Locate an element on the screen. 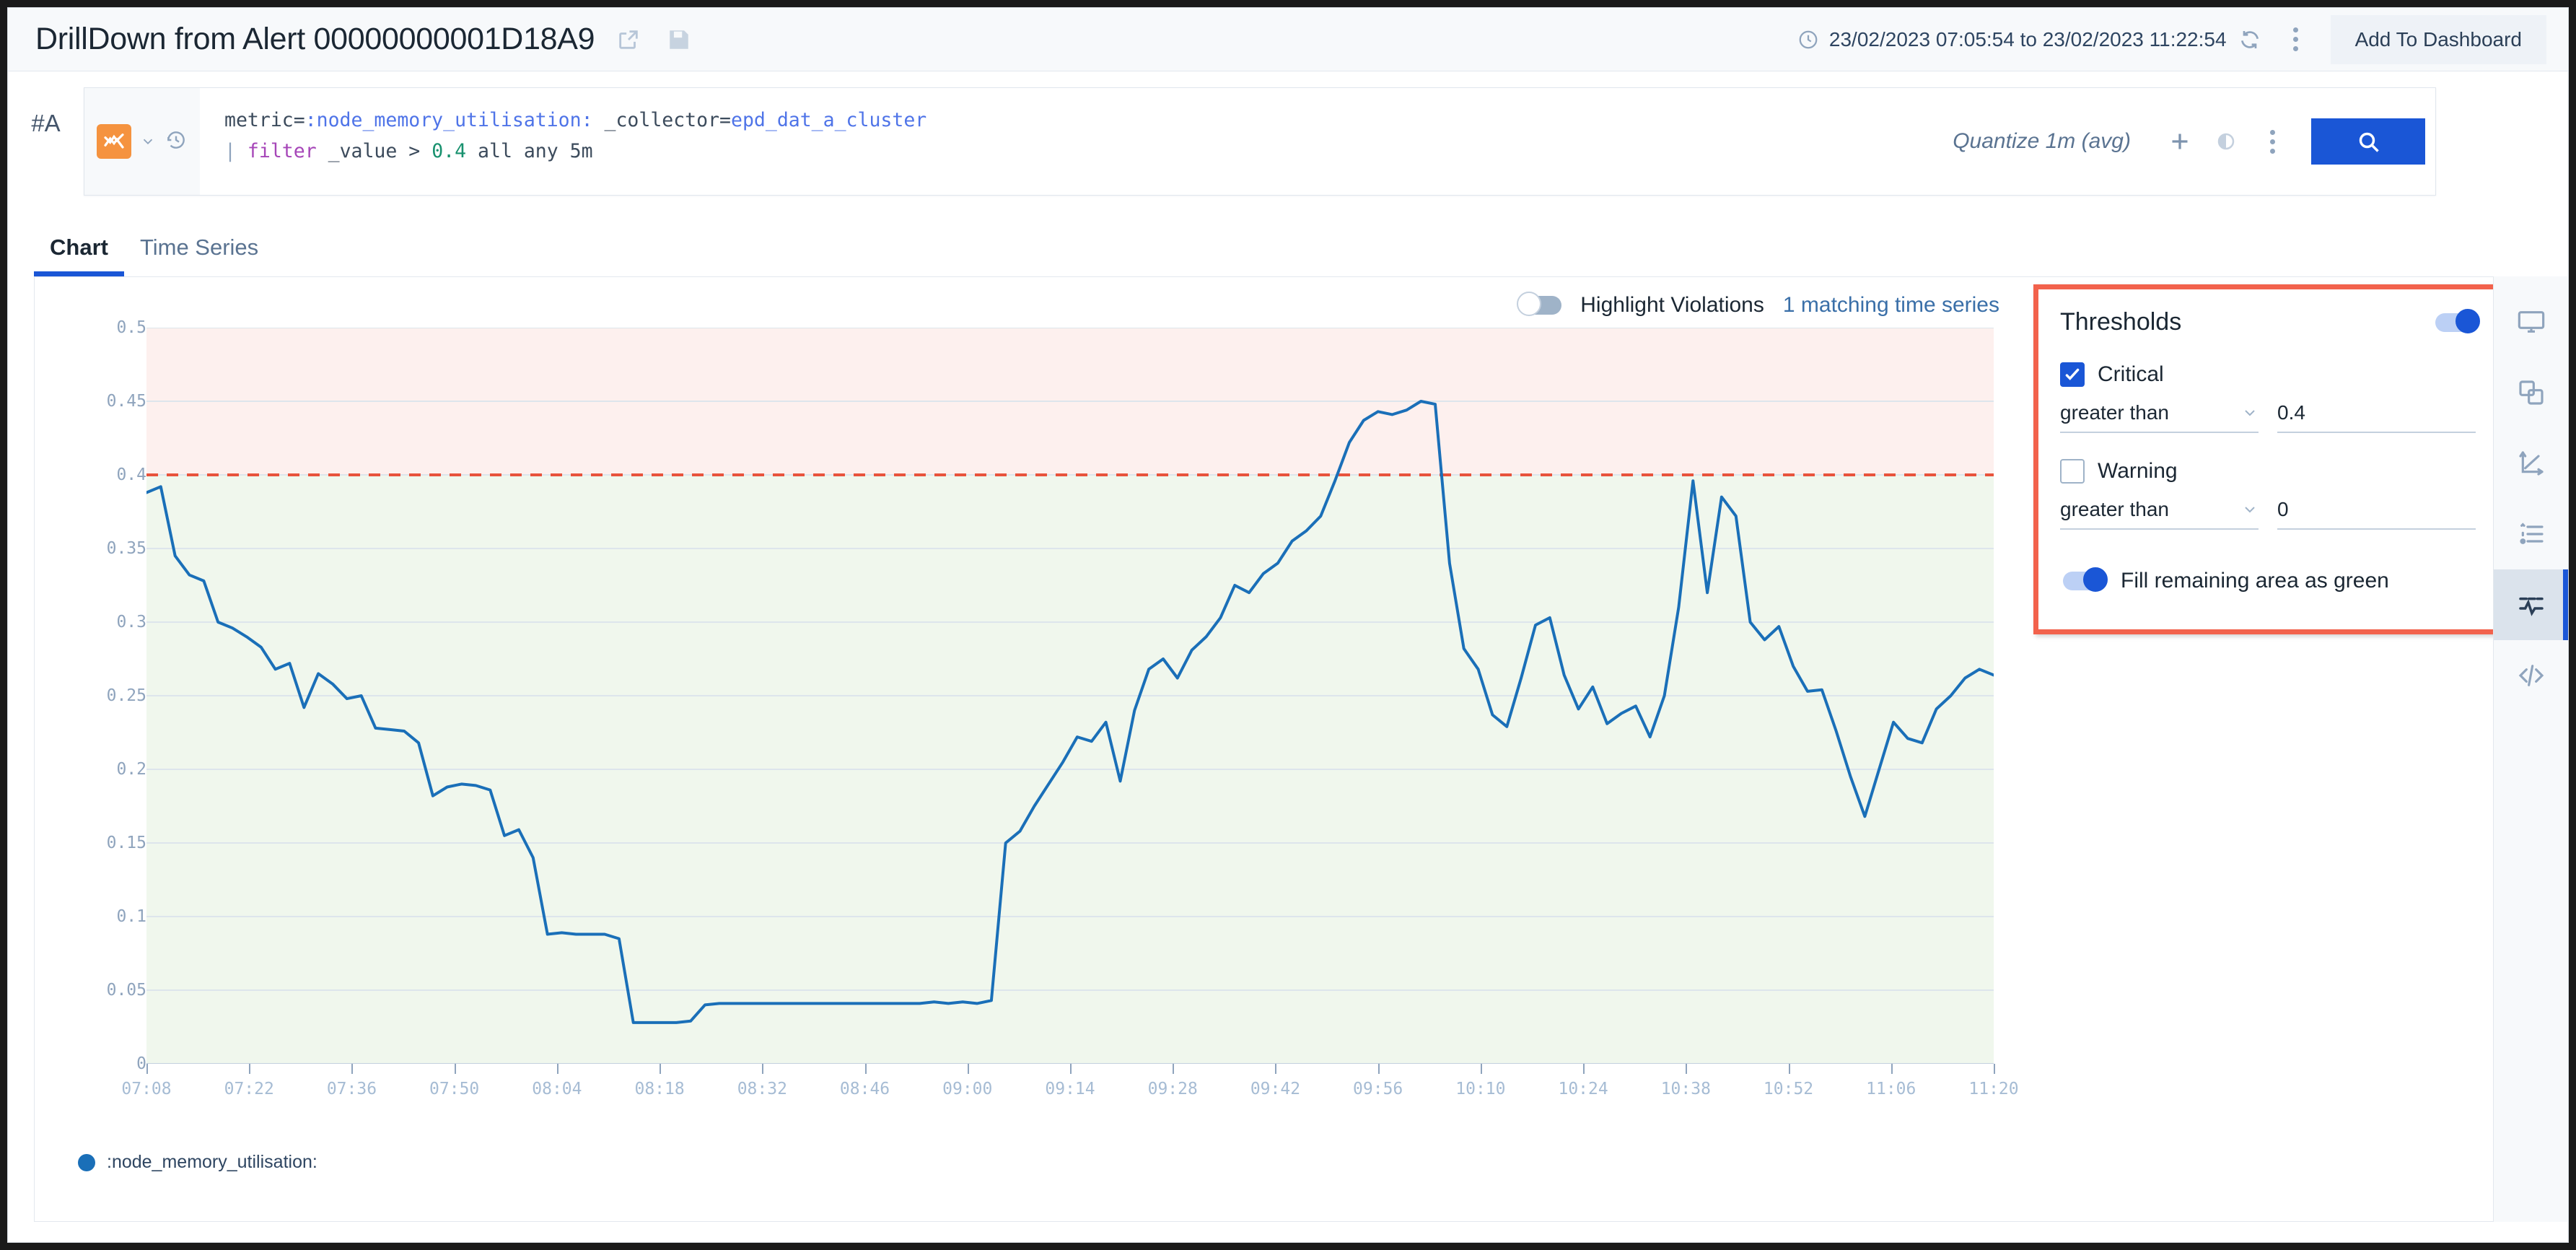 The image size is (2576, 1250). y-tick-label: 0.2 is located at coordinates (131, 769).